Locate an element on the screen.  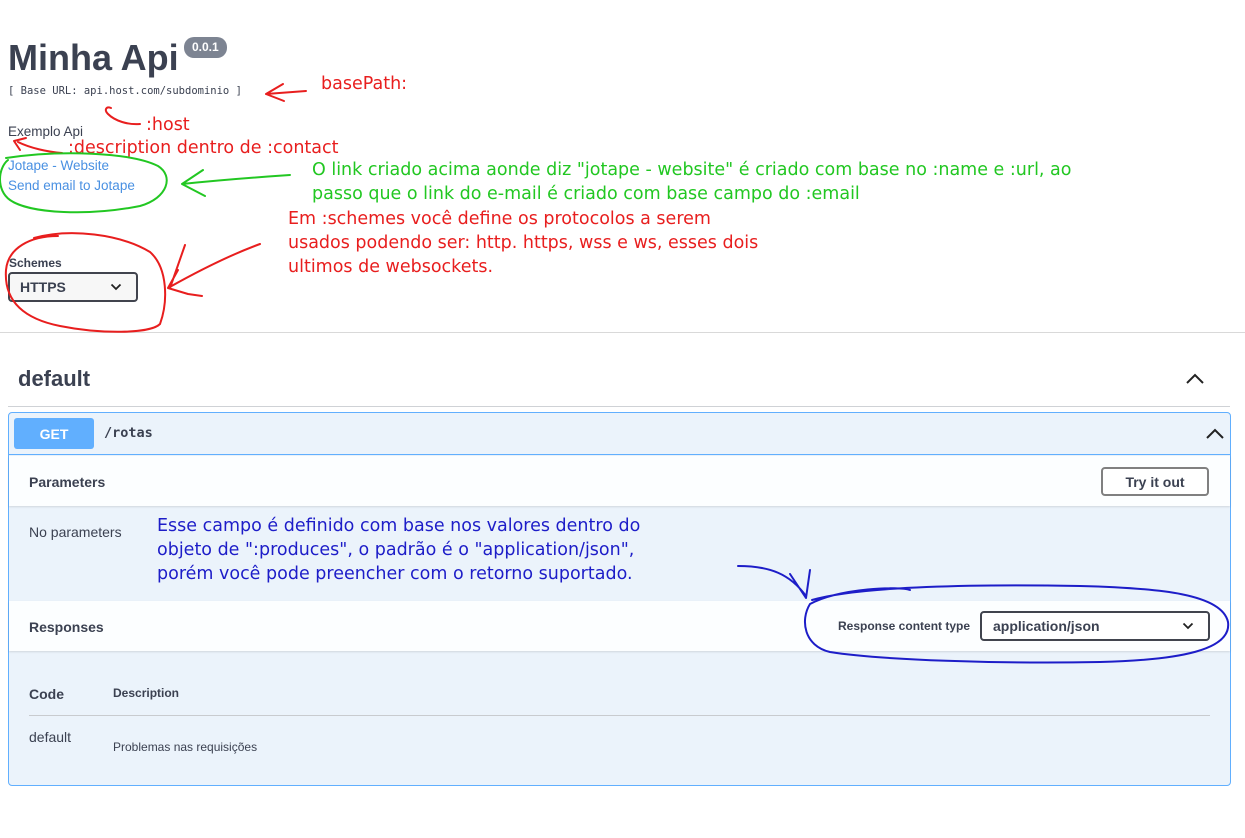
operation-summary is located at coordinates (619, 434).